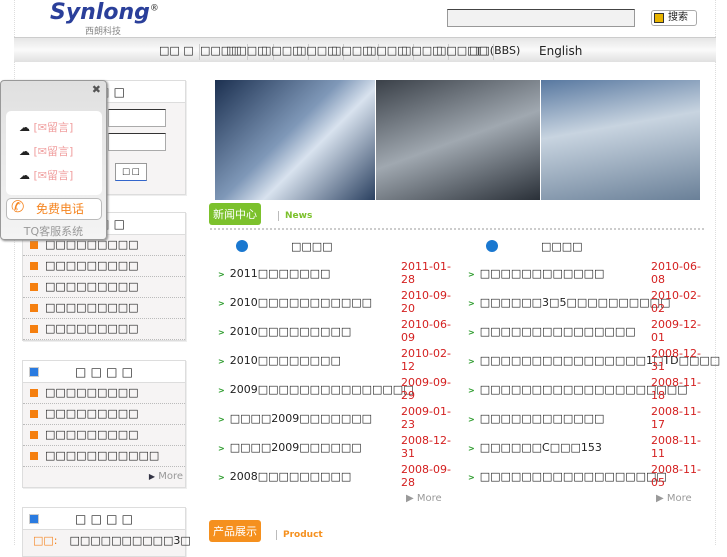 The width and height of the screenshot is (727, 557). Describe the element at coordinates (96, 89) in the screenshot. I see `close-icon: ✖` at that location.